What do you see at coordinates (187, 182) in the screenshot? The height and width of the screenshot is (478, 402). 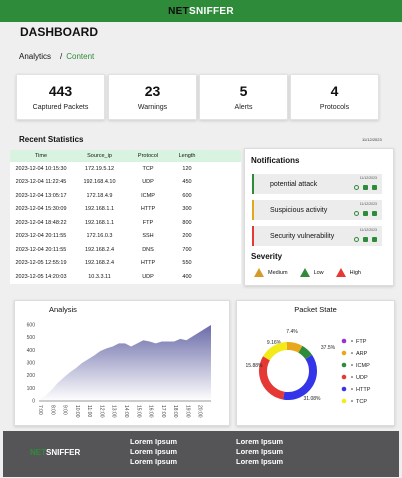 I see `cell-length: 450` at bounding box center [187, 182].